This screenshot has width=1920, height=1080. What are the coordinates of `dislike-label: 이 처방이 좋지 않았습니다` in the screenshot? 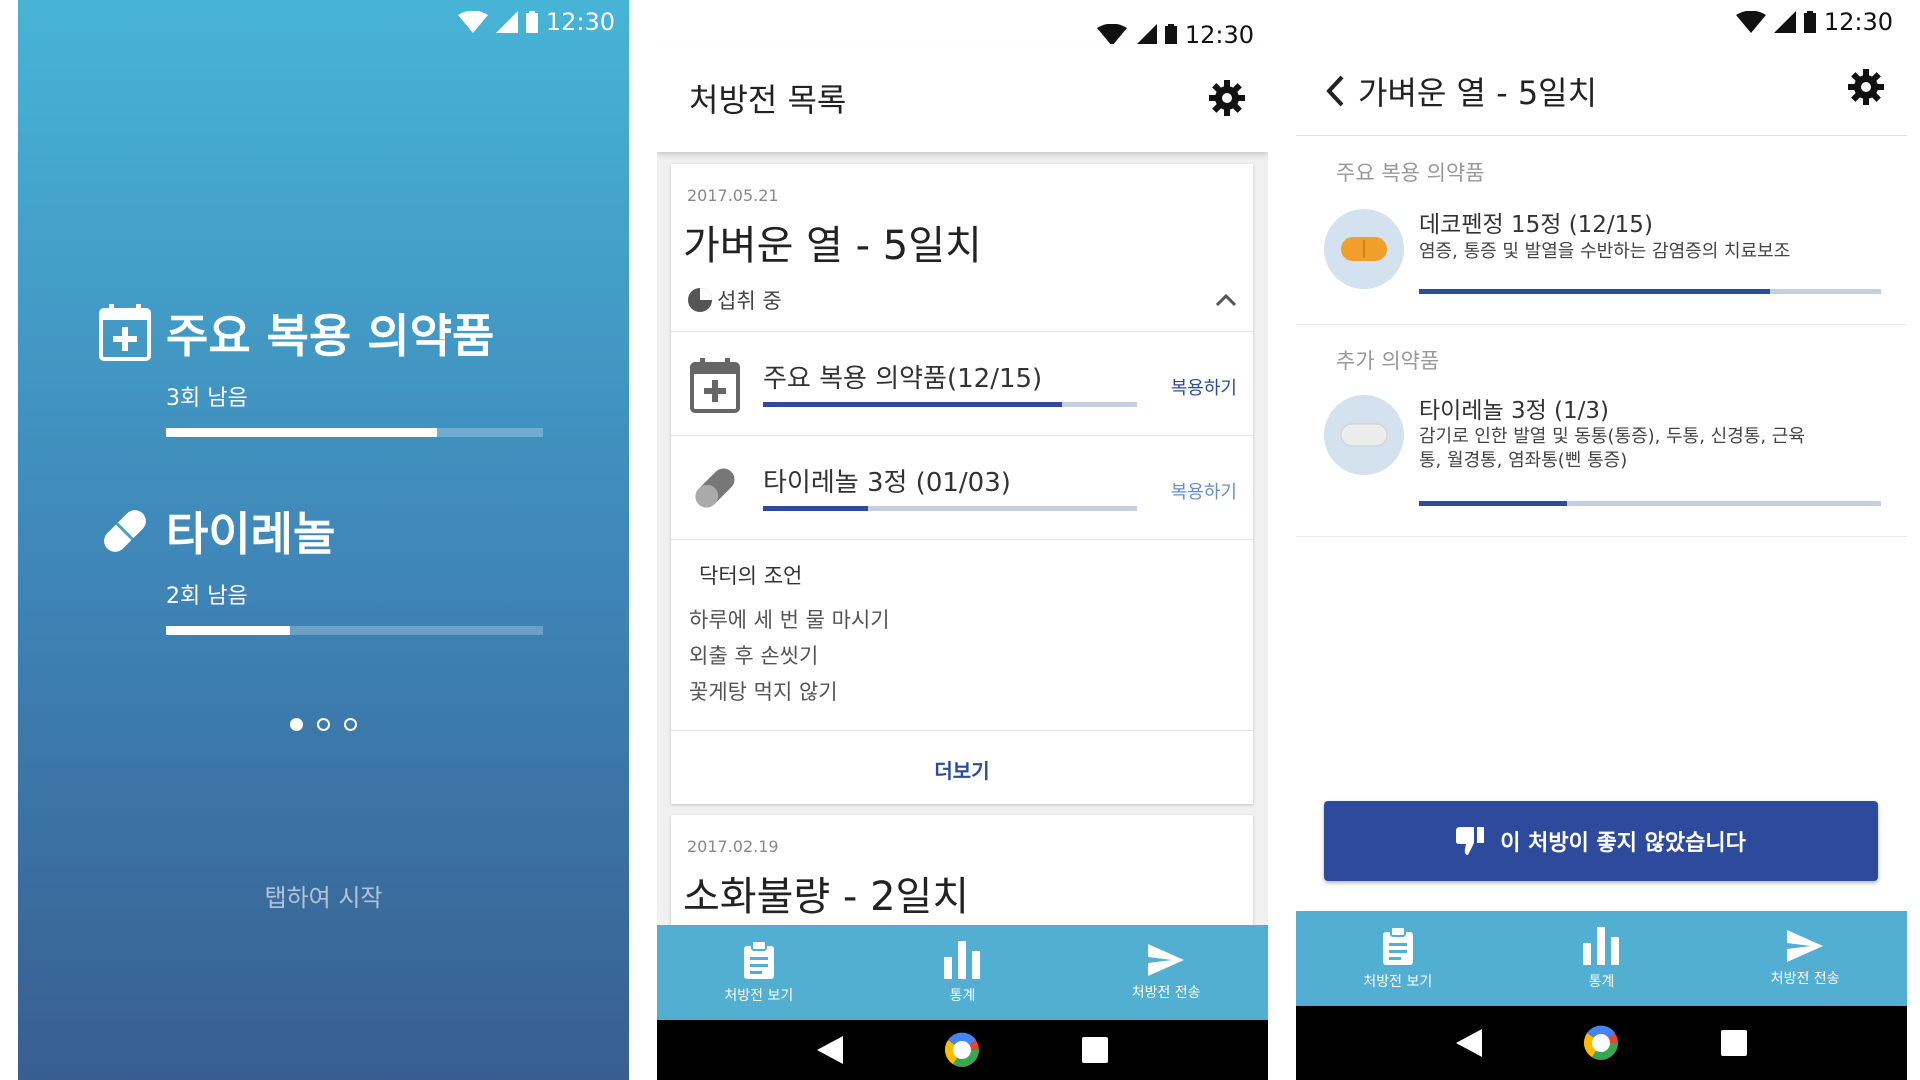 It's located at (1623, 843).